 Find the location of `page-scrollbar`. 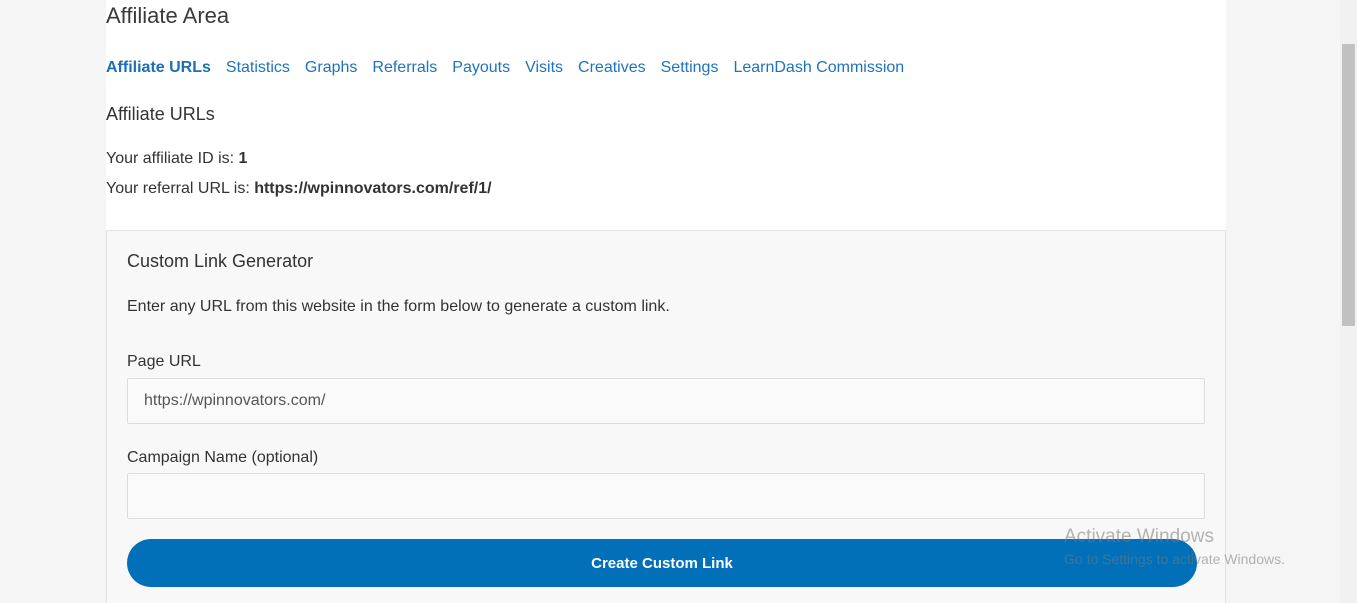

page-scrollbar is located at coordinates (1348, 301).